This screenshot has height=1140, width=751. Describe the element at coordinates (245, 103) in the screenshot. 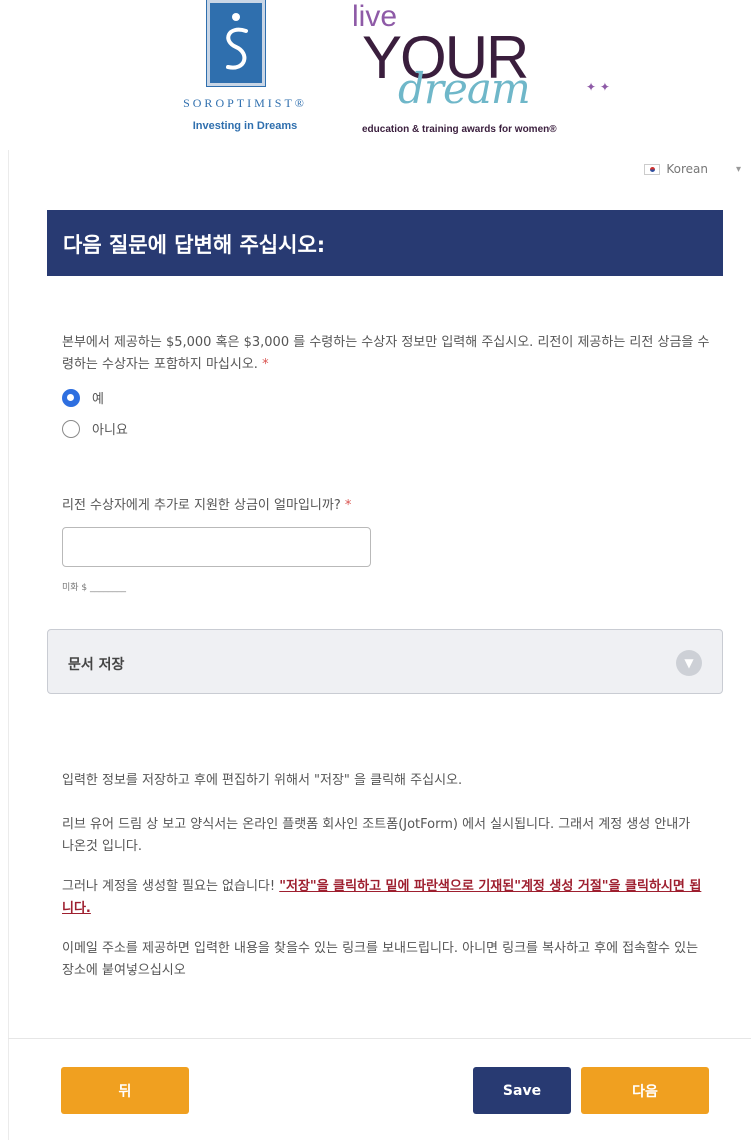

I see `soroptimist-name: SOROPTIMIST®` at that location.